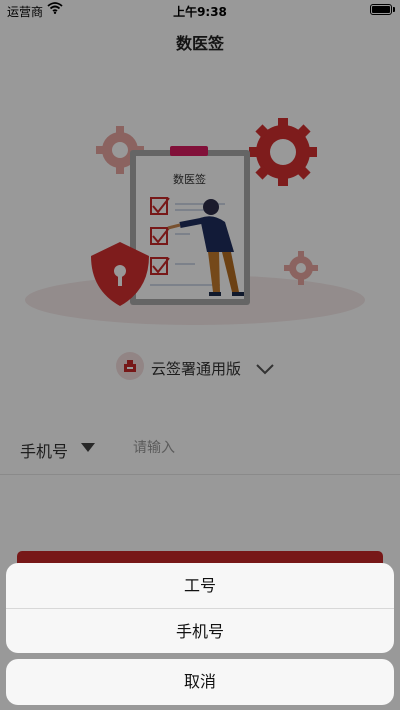 This screenshot has height=710, width=400. I want to click on option-employee-id: 工号, so click(200, 585).